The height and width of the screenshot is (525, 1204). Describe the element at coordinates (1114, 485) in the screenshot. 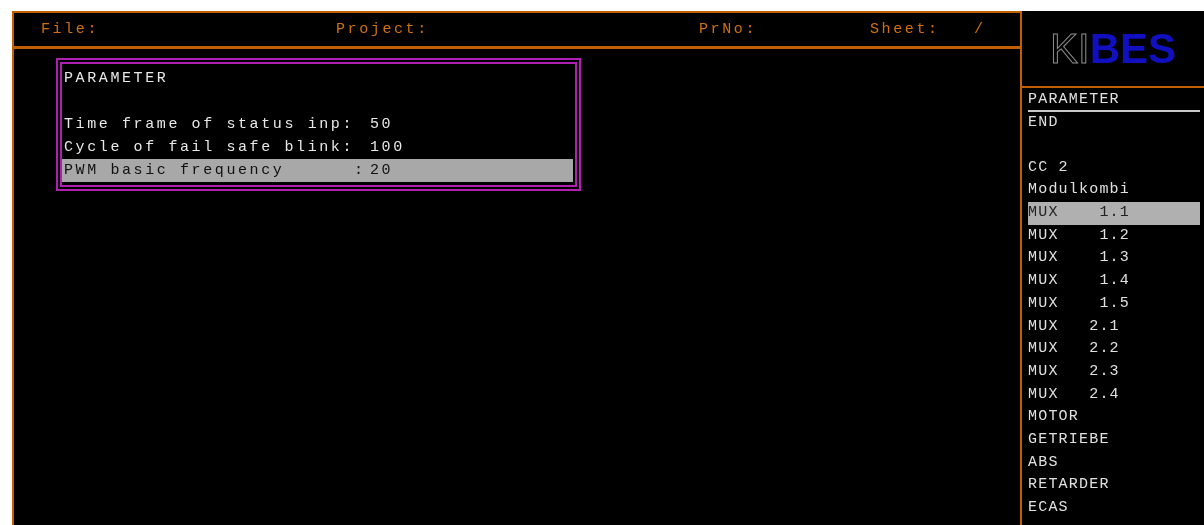

I see `menu-item: RETARDER` at that location.